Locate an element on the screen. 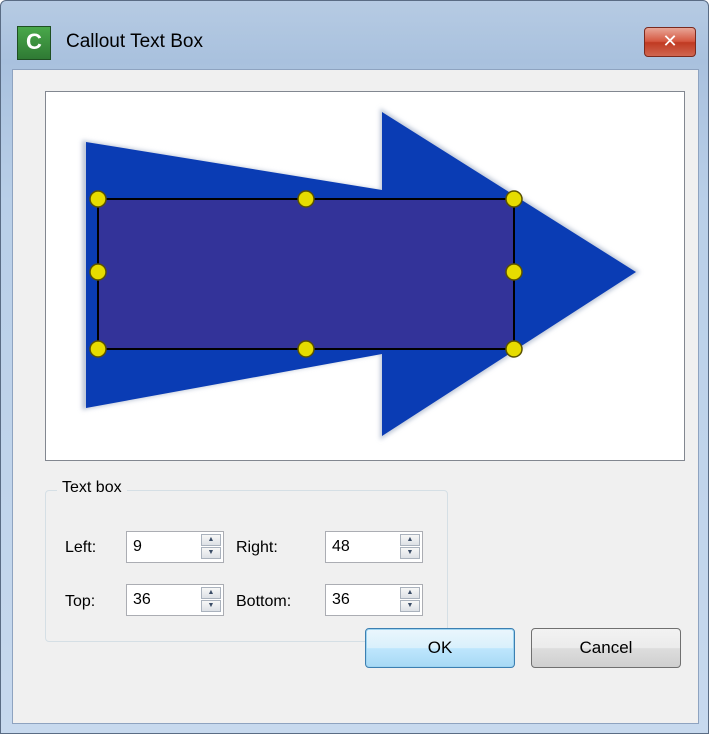 This screenshot has height=734, width=709. text-box-group-legend: Text box is located at coordinates (92, 488).